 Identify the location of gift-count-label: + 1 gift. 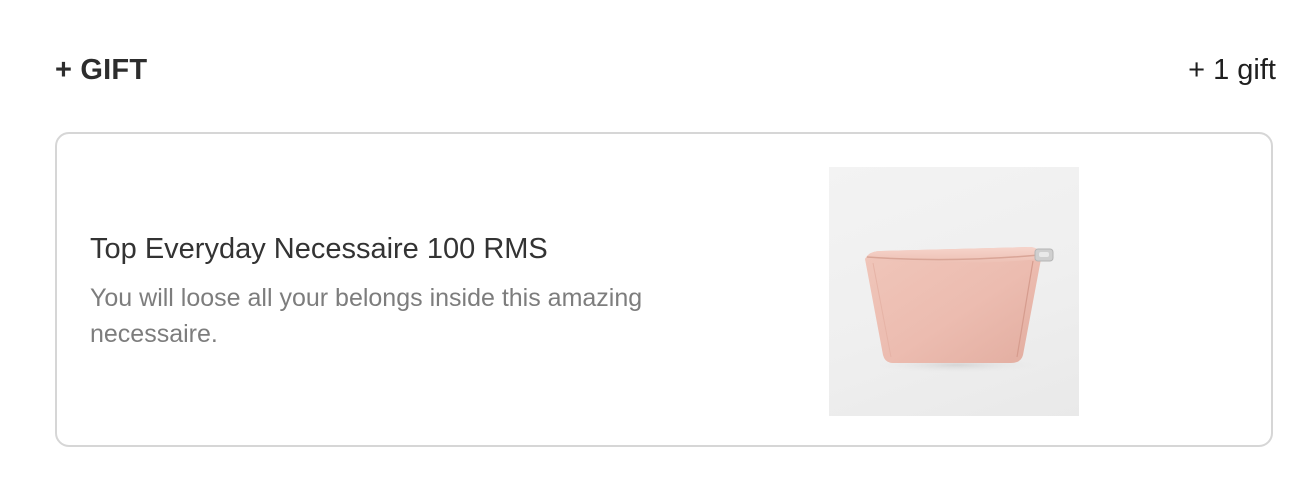
(1232, 69).